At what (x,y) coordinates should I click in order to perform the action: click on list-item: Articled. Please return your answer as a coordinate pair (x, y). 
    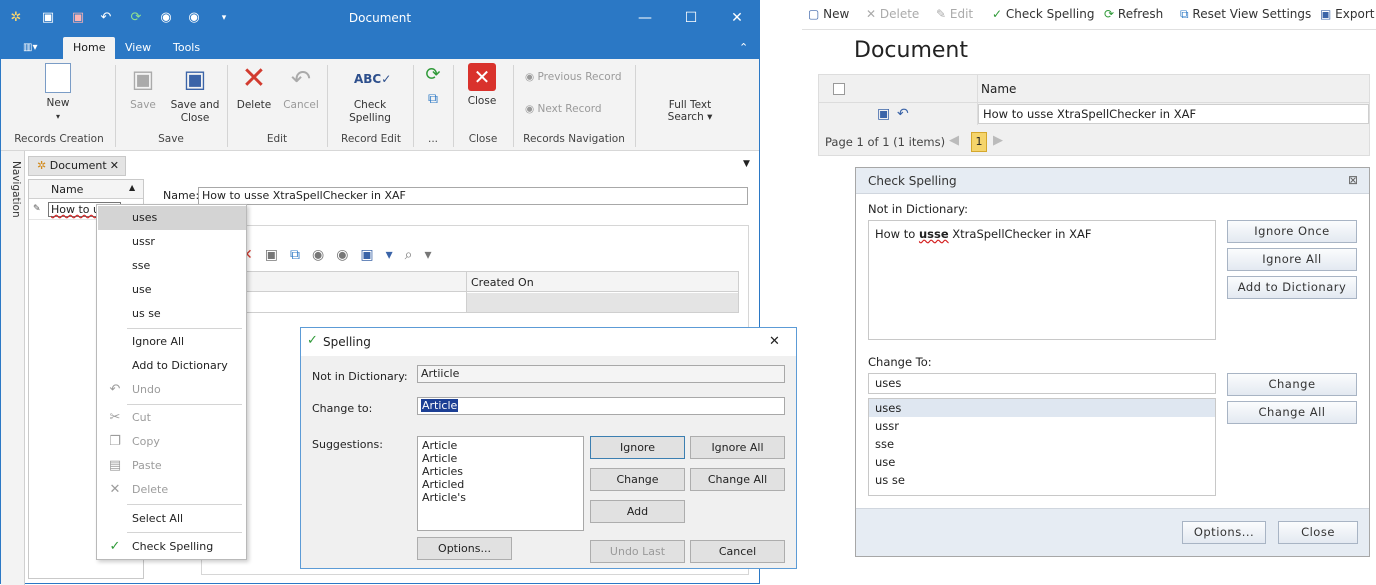
    Looking at the image, I should click on (500, 484).